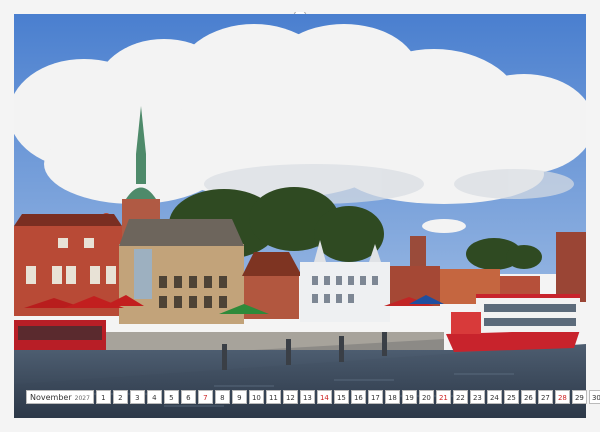 This screenshot has width=600, height=432. Describe the element at coordinates (137, 397) in the screenshot. I see `day-cell: 3` at that location.